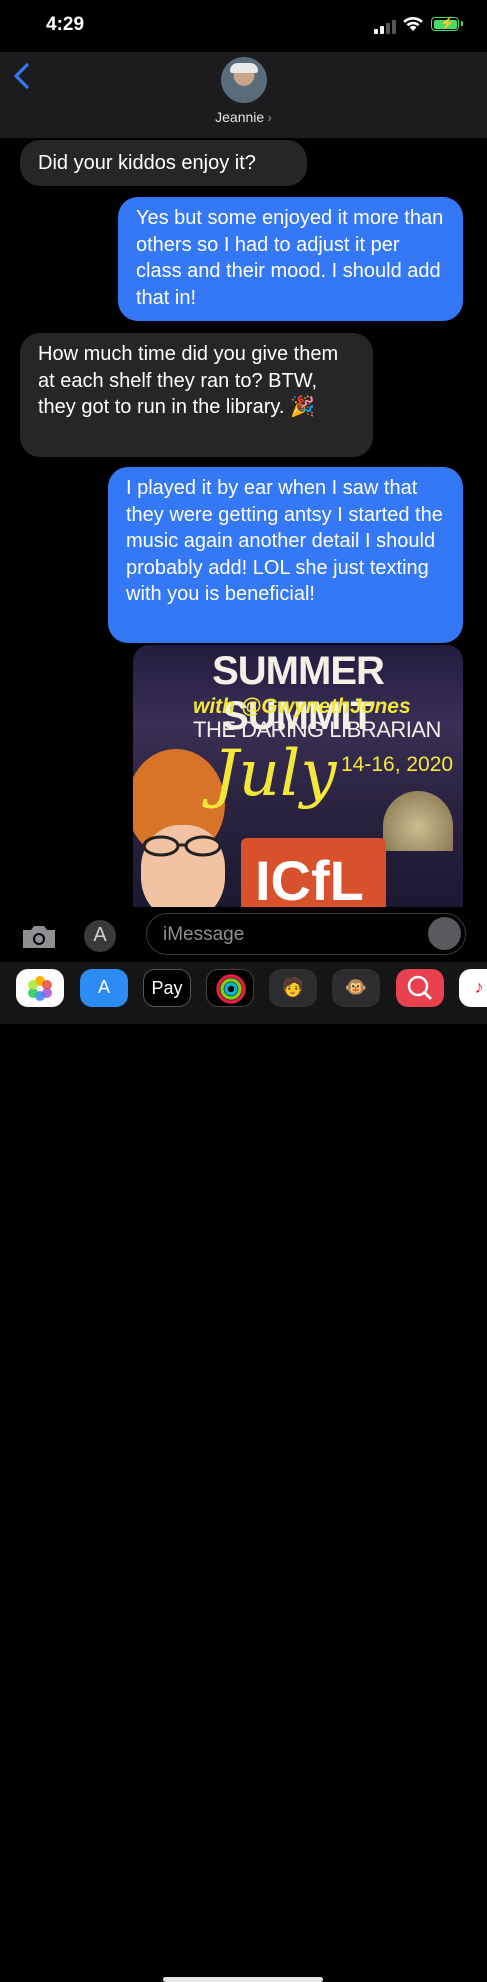 The height and width of the screenshot is (1982, 487). I want to click on conversation-header: Jeannie ›, so click(243, 95).